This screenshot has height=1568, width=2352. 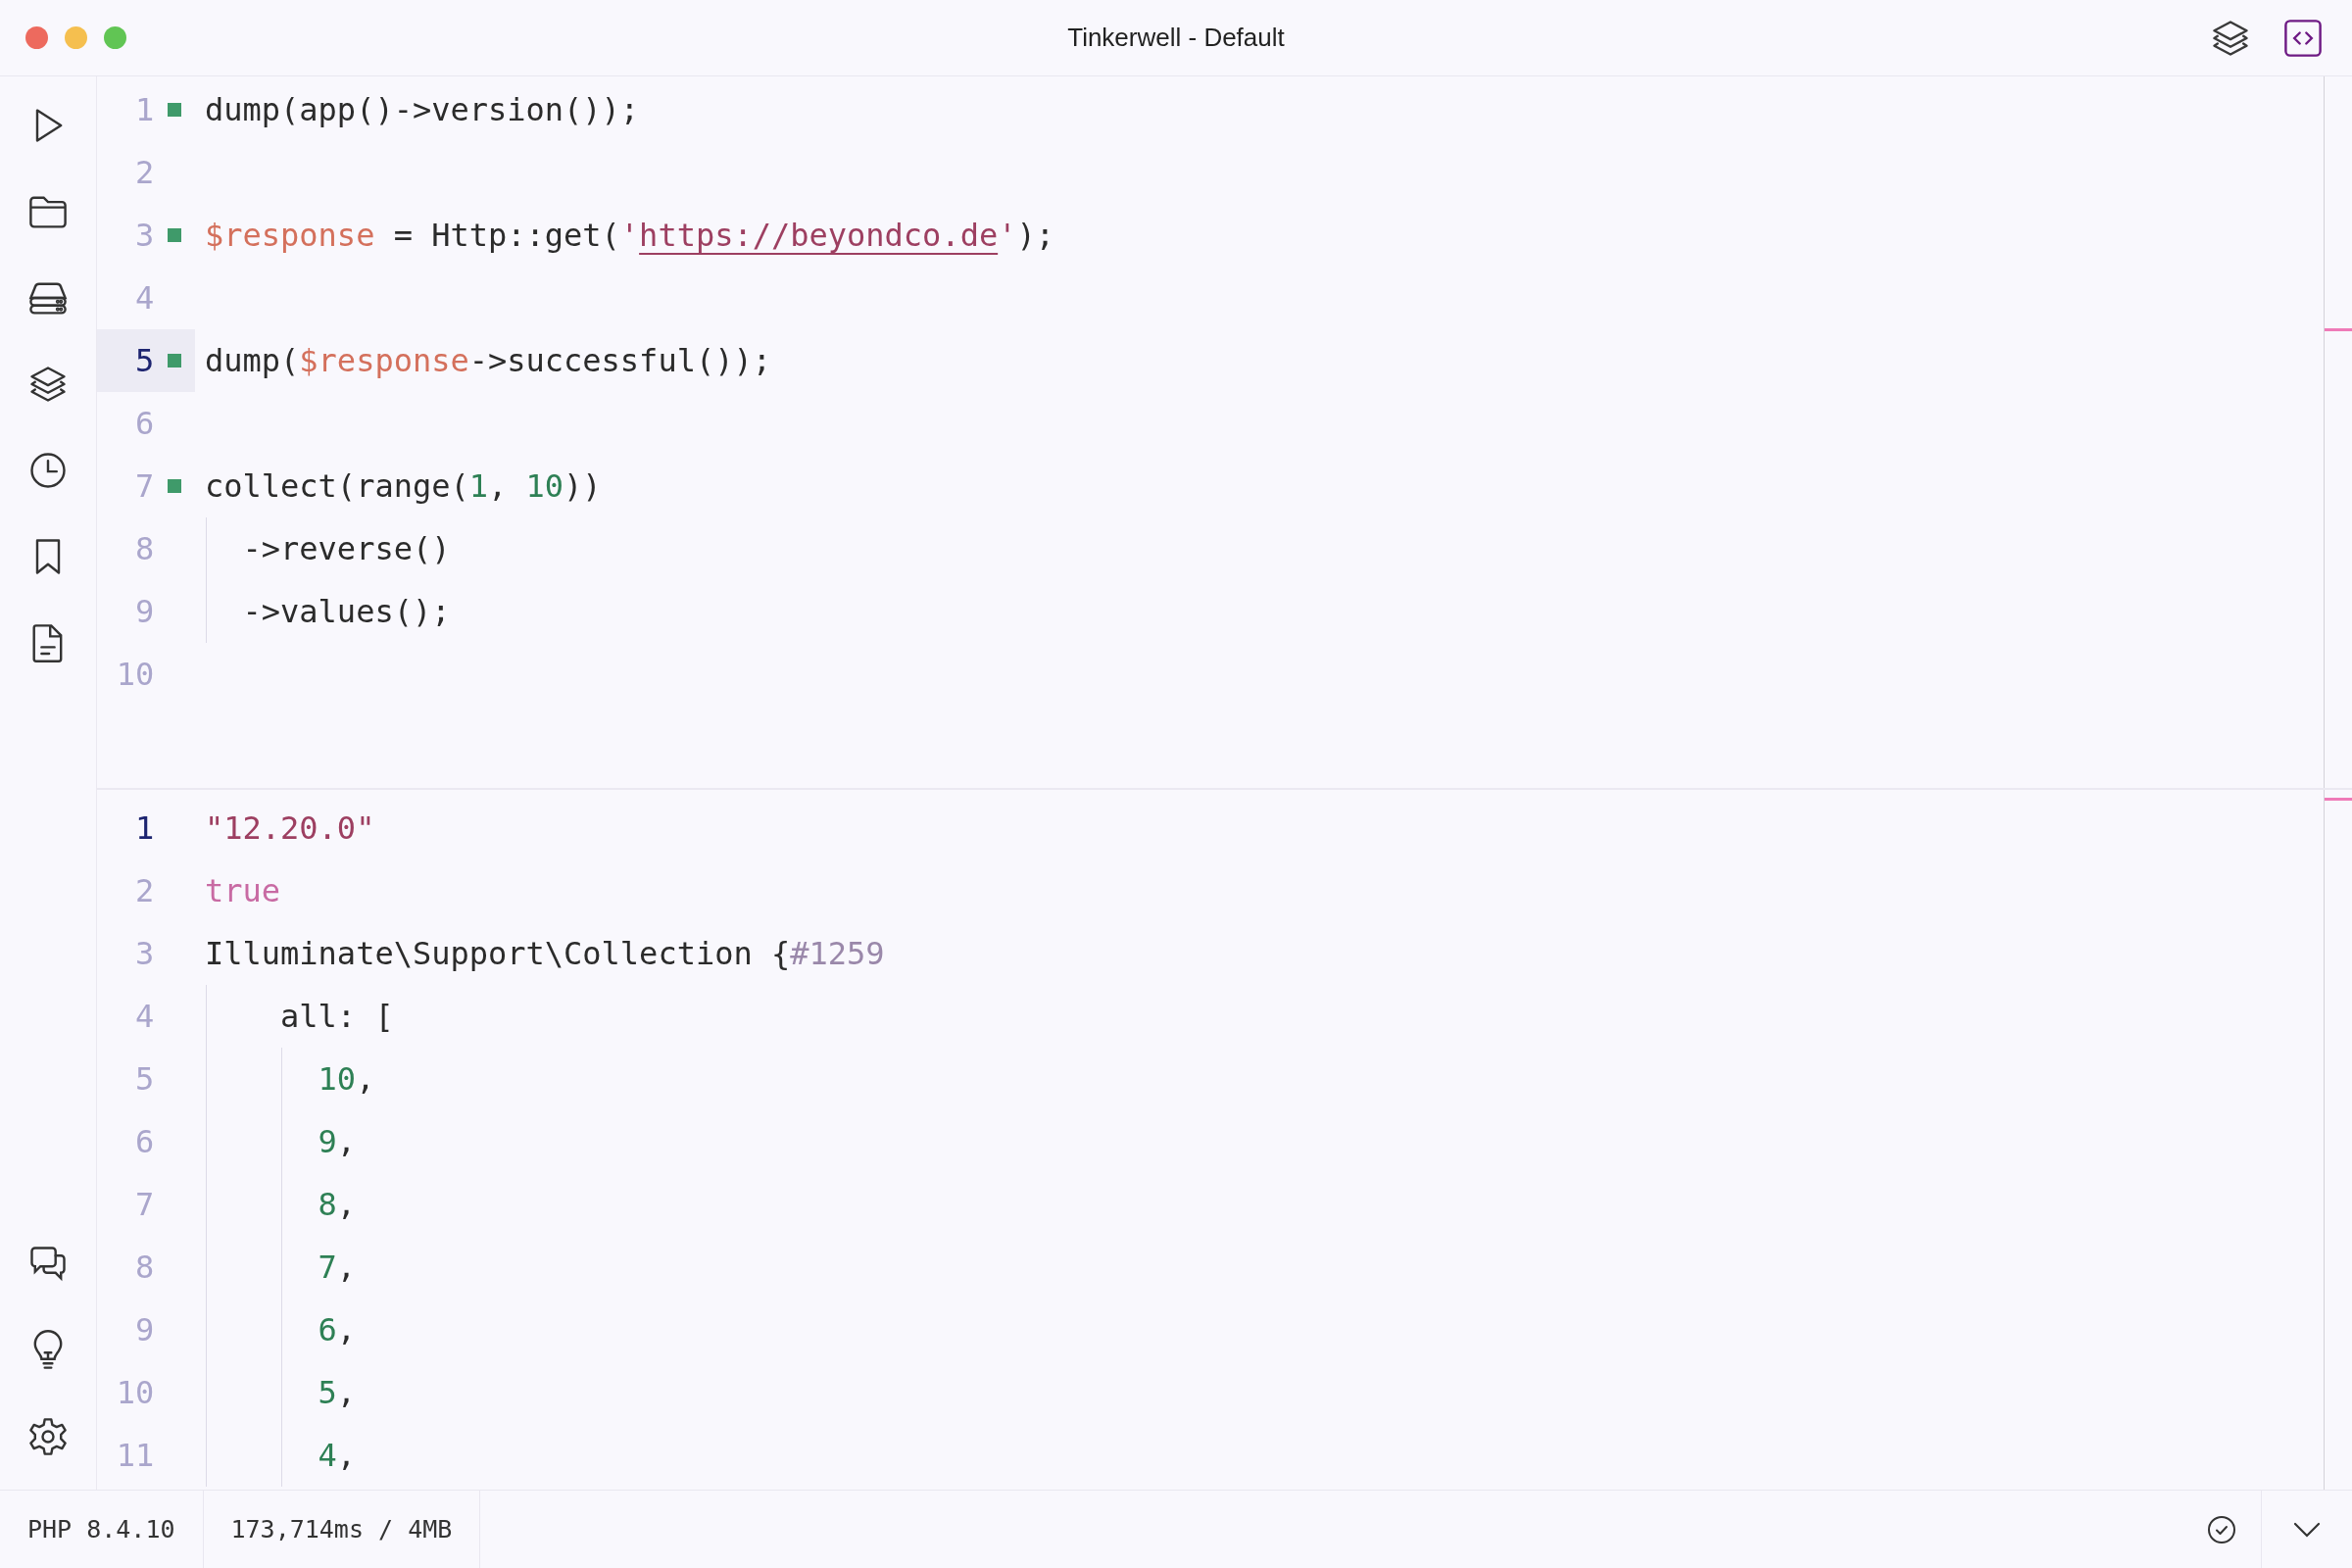 I want to click on code-text: ->successful());, so click(x=619, y=360).